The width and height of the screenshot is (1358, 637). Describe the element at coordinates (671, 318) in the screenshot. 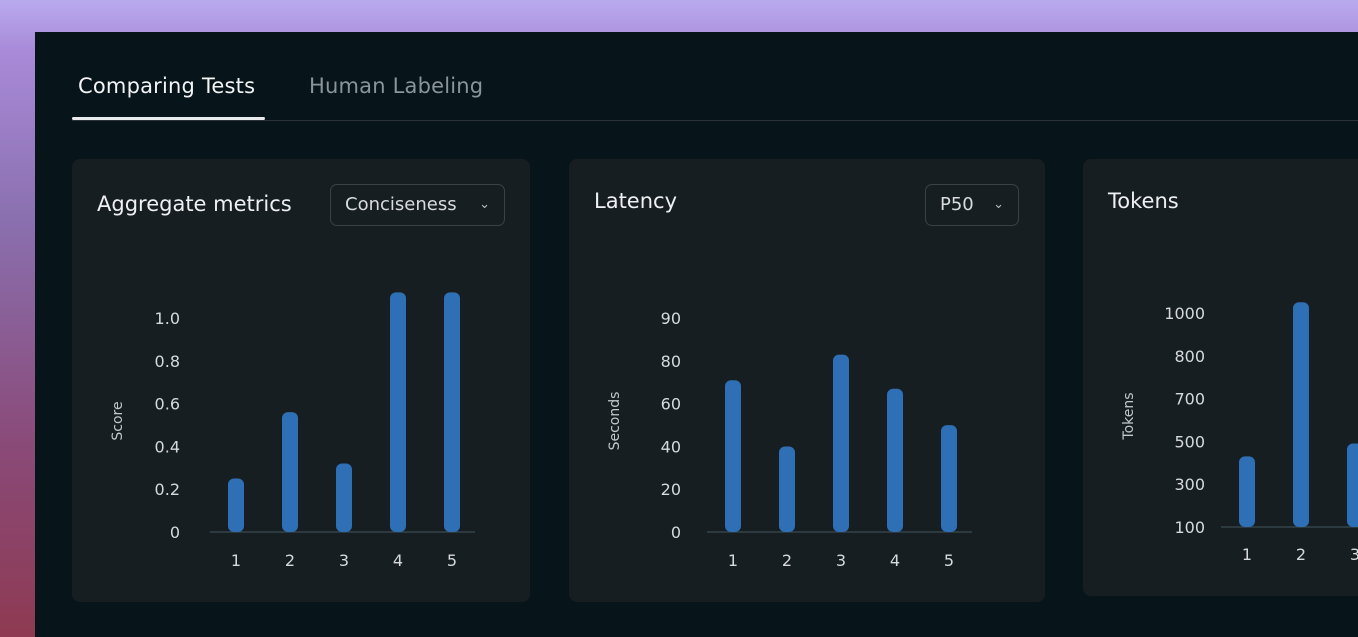

I see `y-tick-label: 90` at that location.